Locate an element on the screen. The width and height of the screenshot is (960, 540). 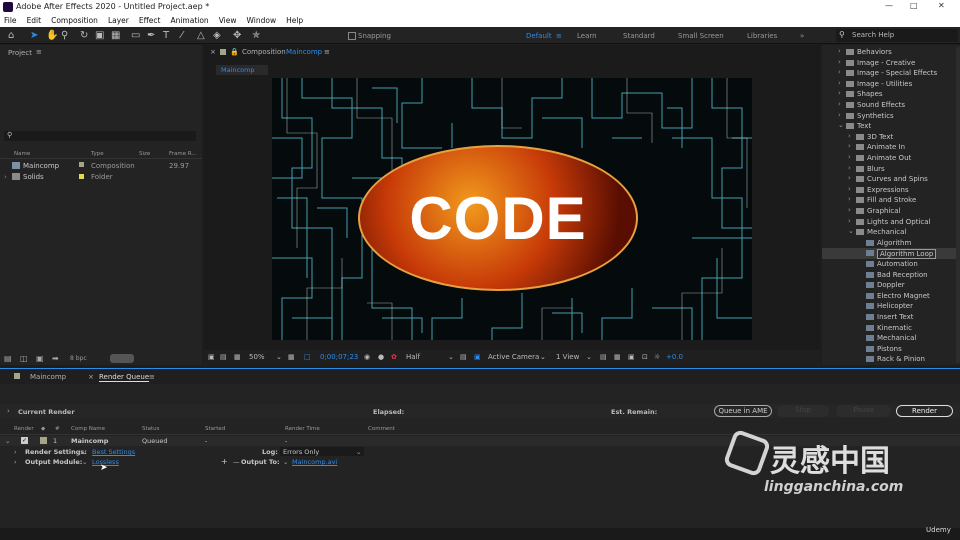
effects-tree-item: › Graphical is located at coordinates (889, 211).